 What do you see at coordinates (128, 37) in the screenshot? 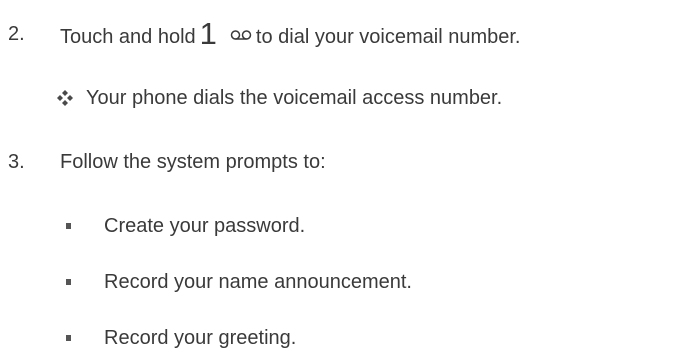
I see `step-text-before: Touch and hold` at bounding box center [128, 37].